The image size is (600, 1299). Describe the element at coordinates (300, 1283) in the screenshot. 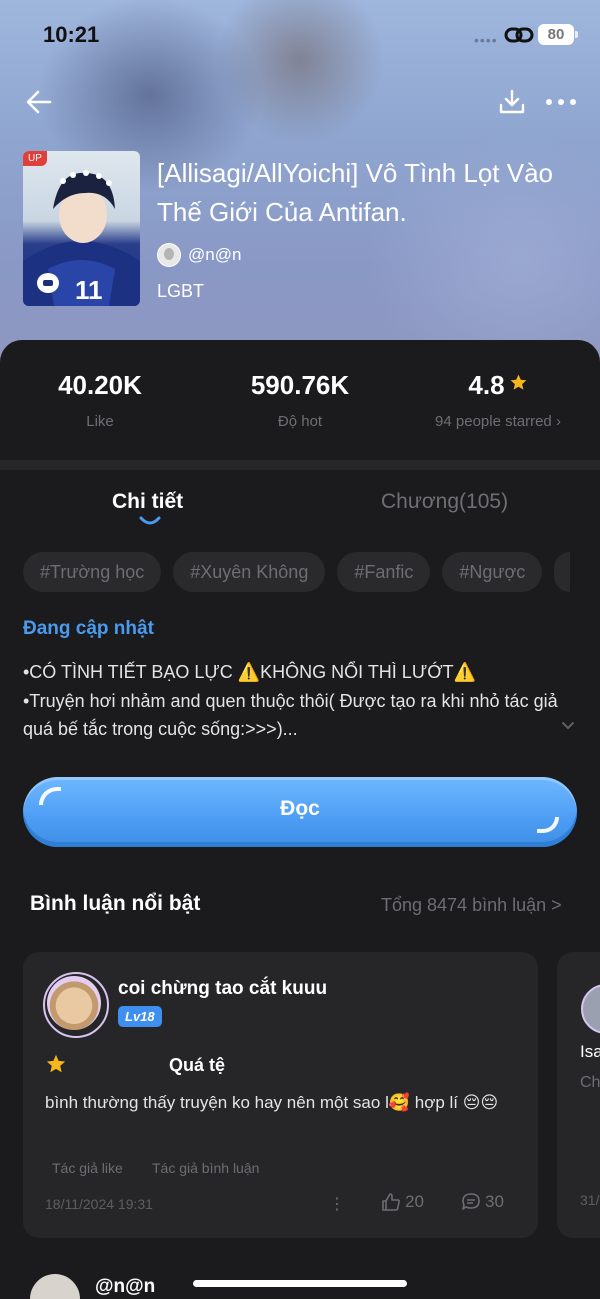

I see `home-indicator` at that location.